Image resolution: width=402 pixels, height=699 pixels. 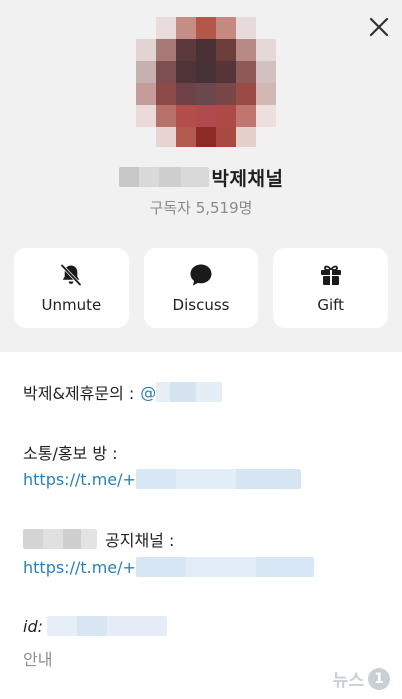 I want to click on notice-link-line: https://t.me/+, so click(x=168, y=567).